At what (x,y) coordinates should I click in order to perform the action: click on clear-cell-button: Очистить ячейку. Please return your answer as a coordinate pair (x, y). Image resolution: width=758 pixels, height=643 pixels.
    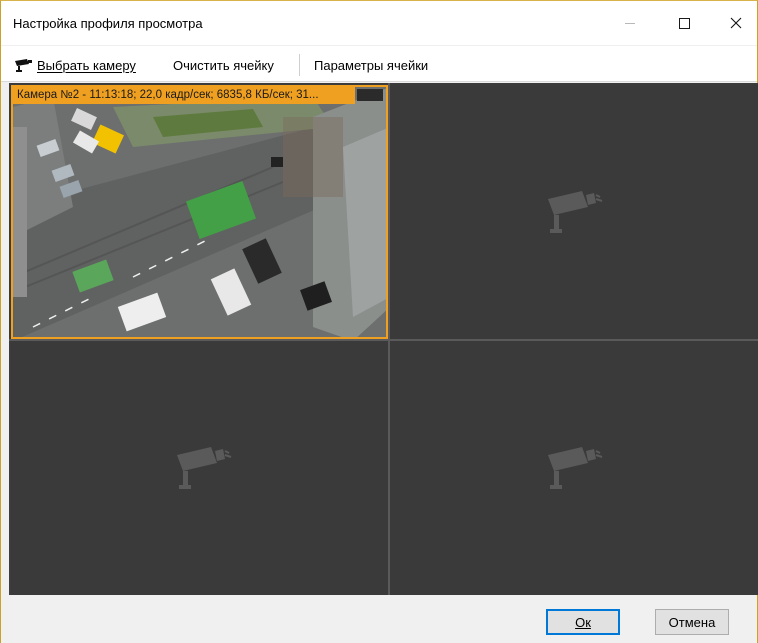
    Looking at the image, I should click on (223, 65).